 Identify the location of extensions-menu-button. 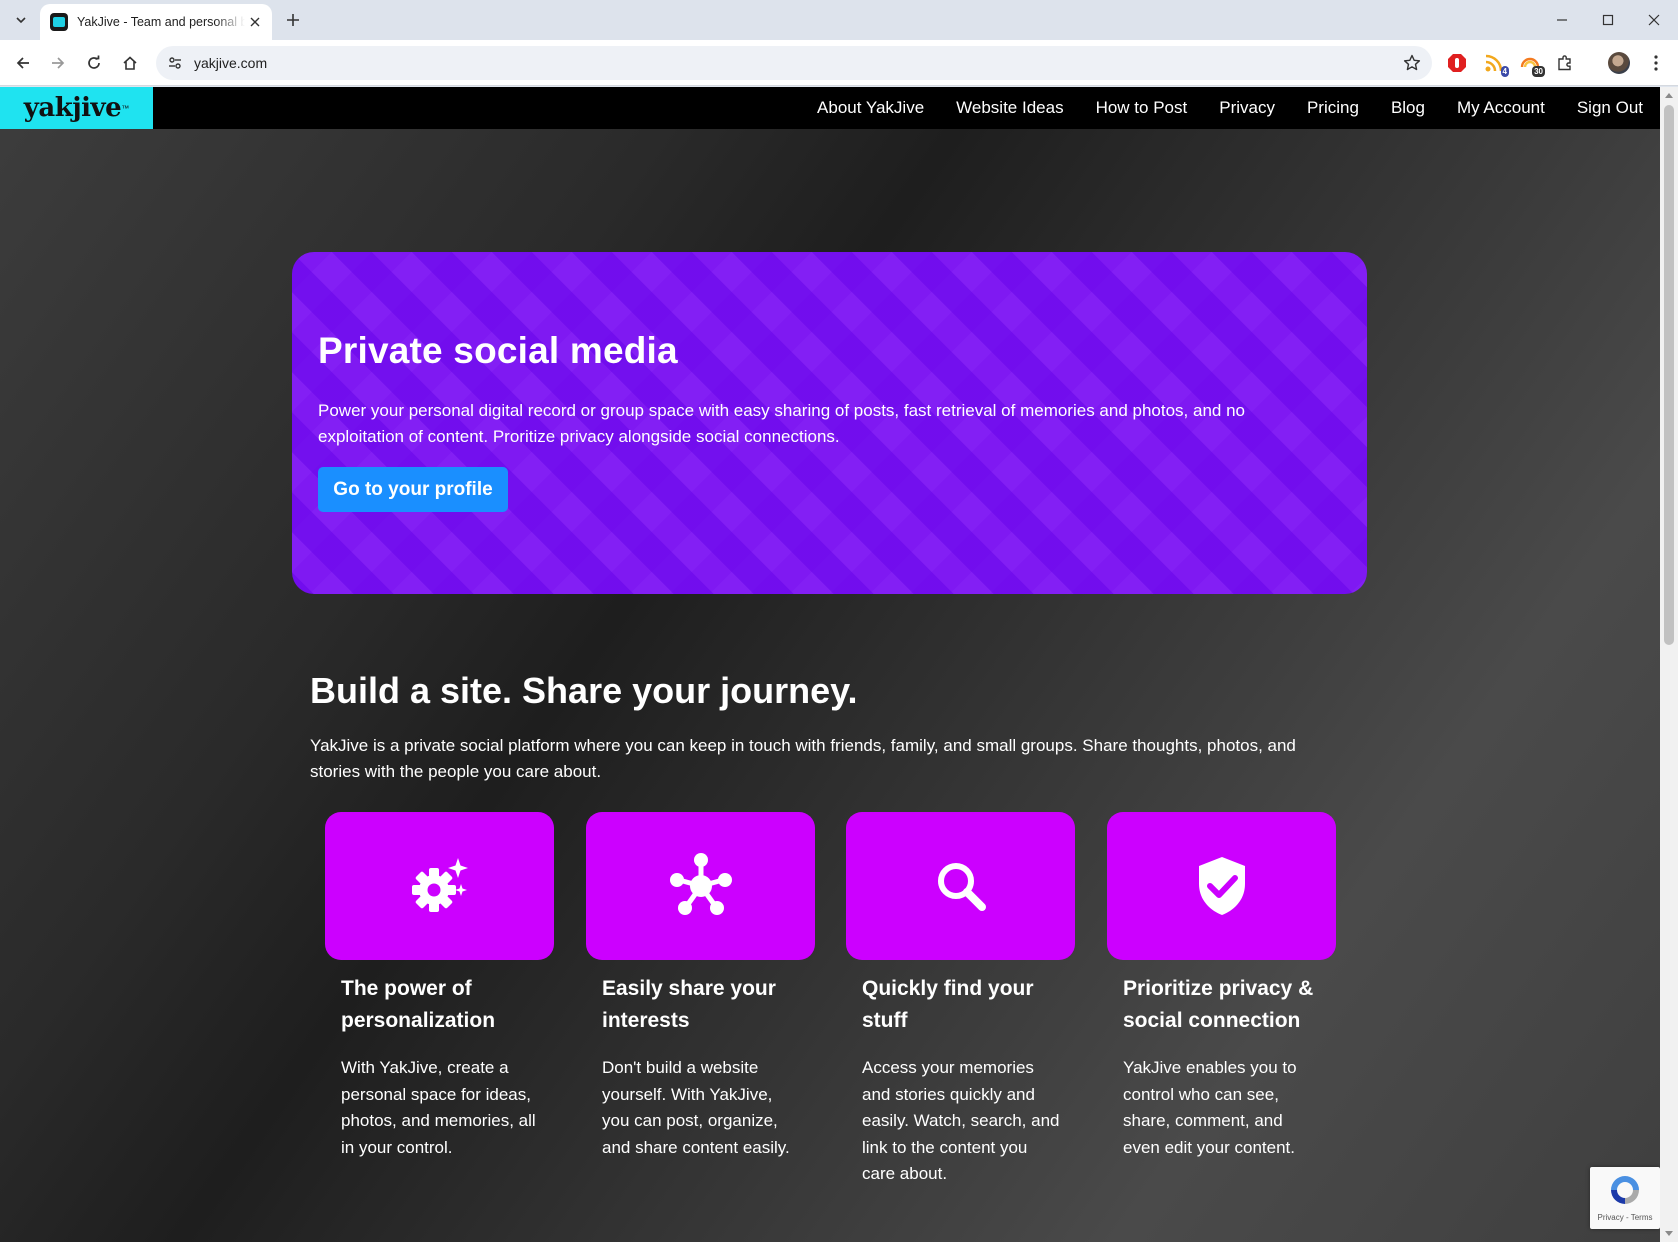
(1565, 63).